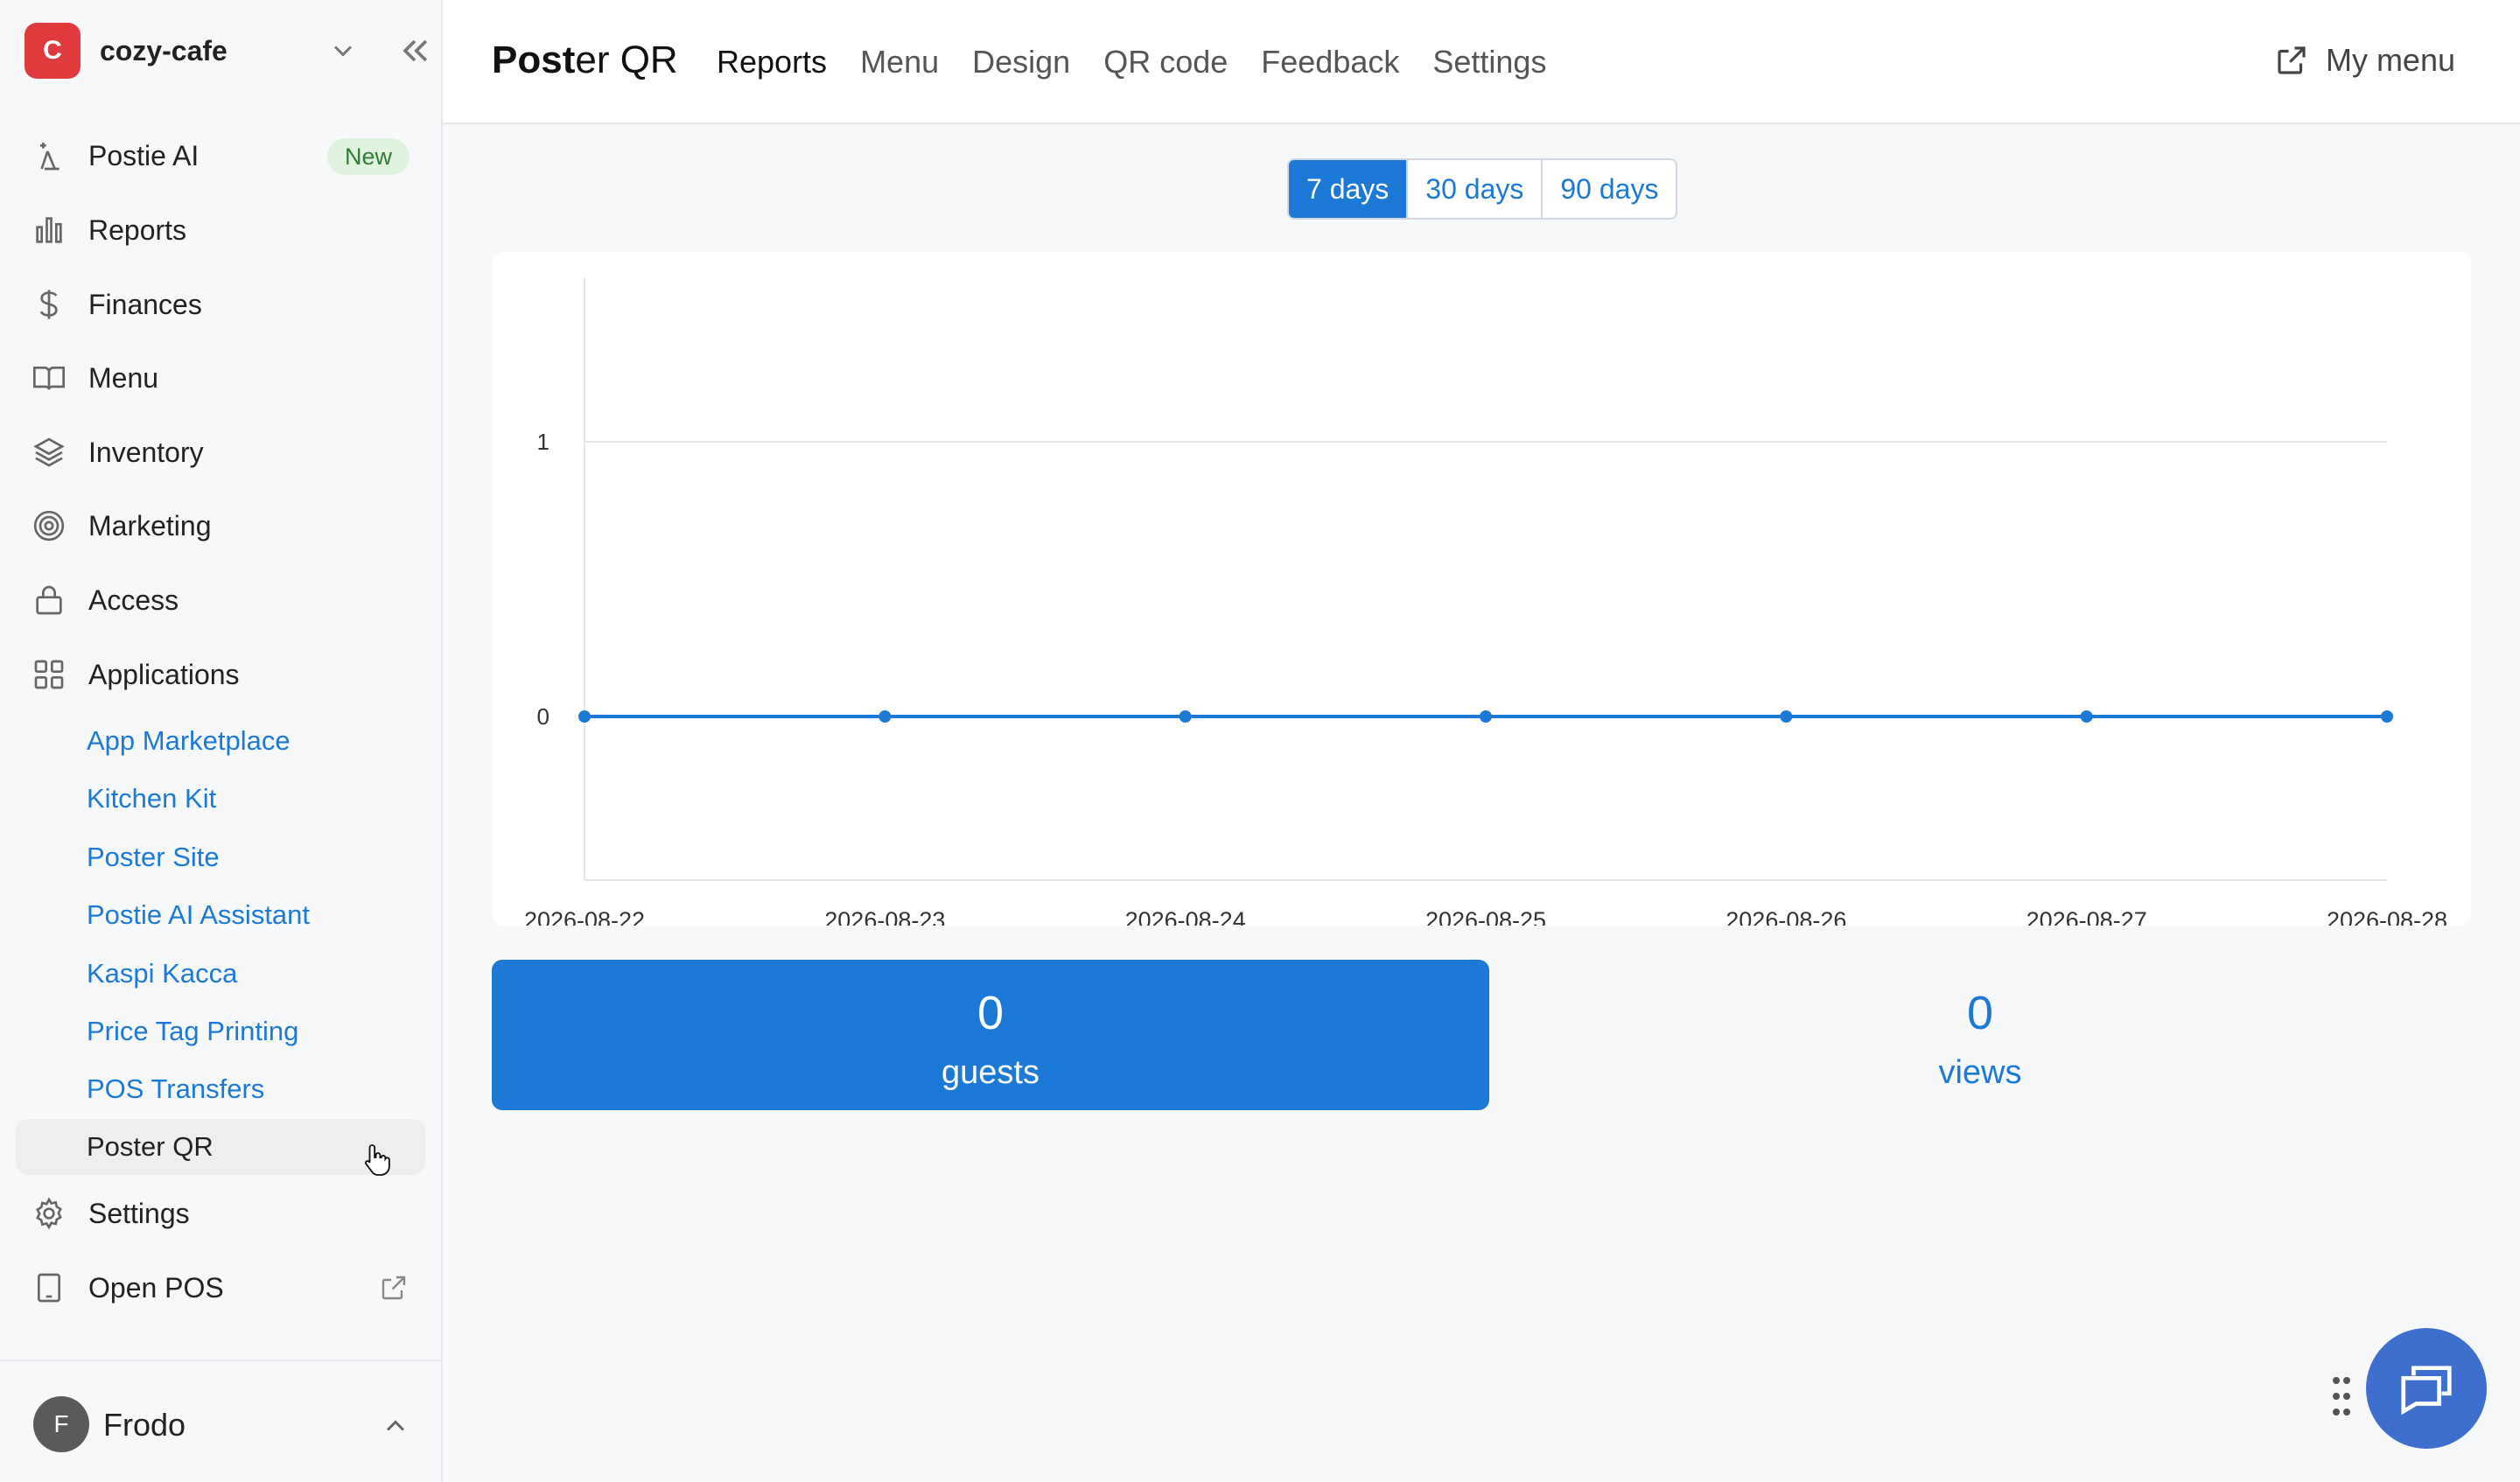  I want to click on sidebar-item-reports: Reports, so click(220, 230).